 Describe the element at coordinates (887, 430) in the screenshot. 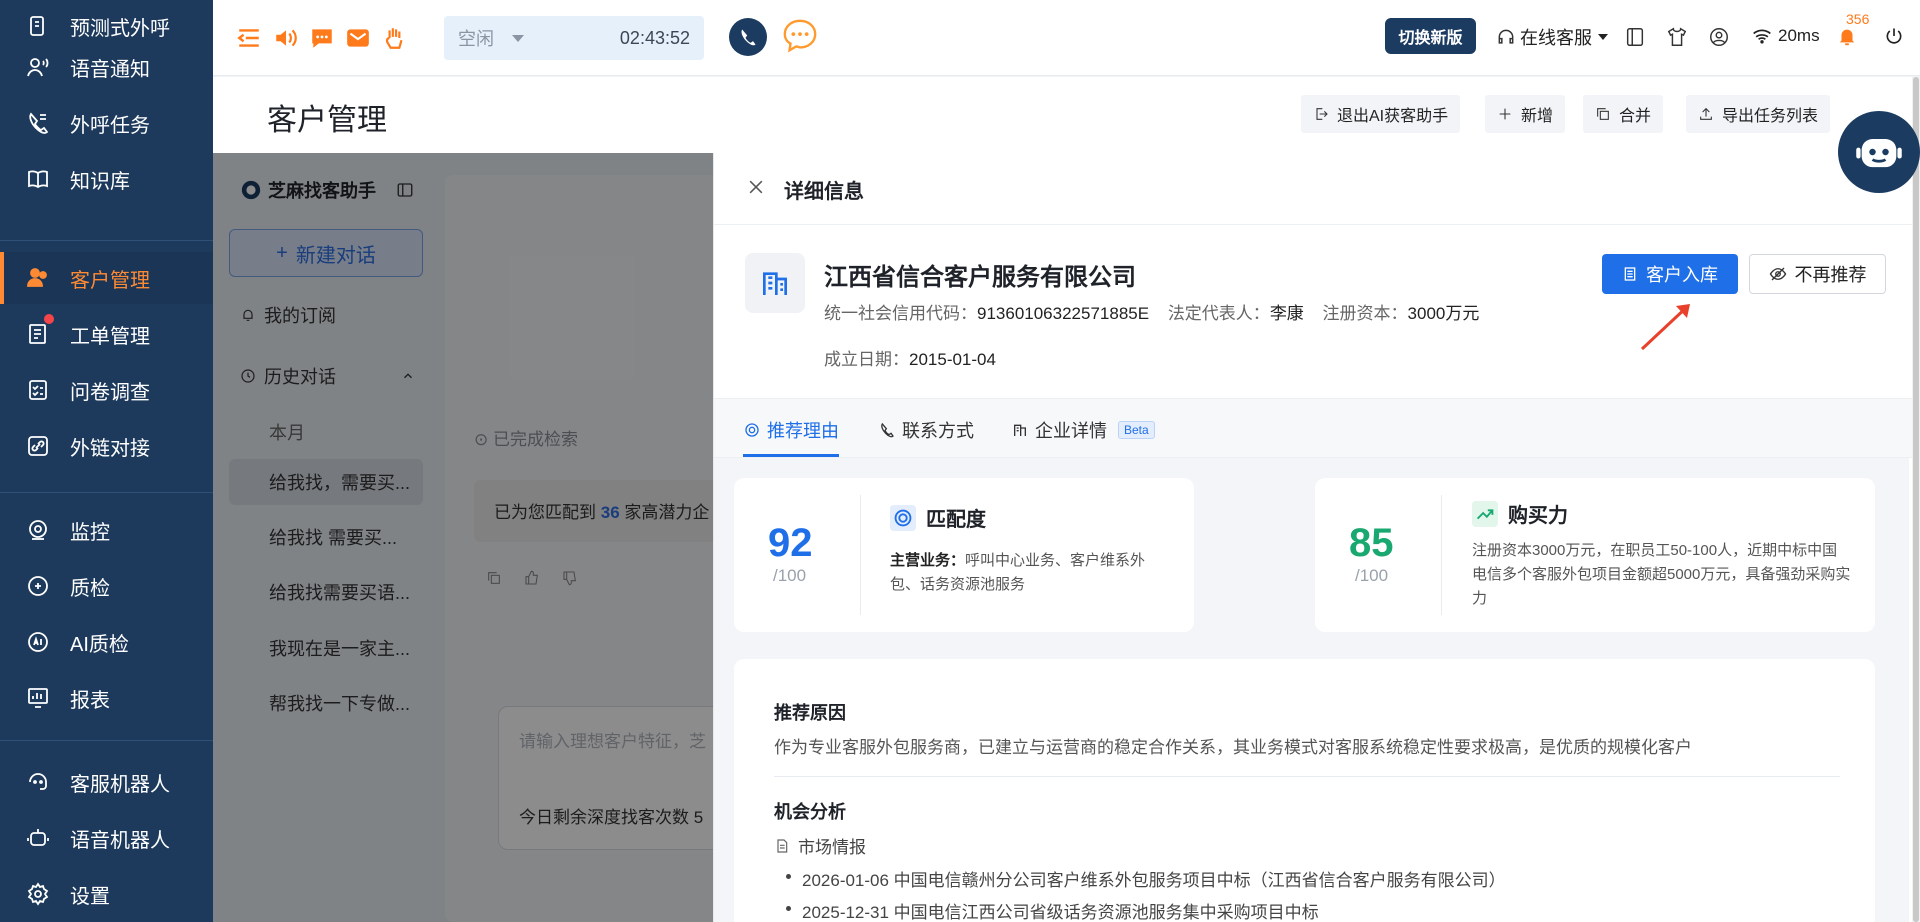

I see `phone-icon` at that location.